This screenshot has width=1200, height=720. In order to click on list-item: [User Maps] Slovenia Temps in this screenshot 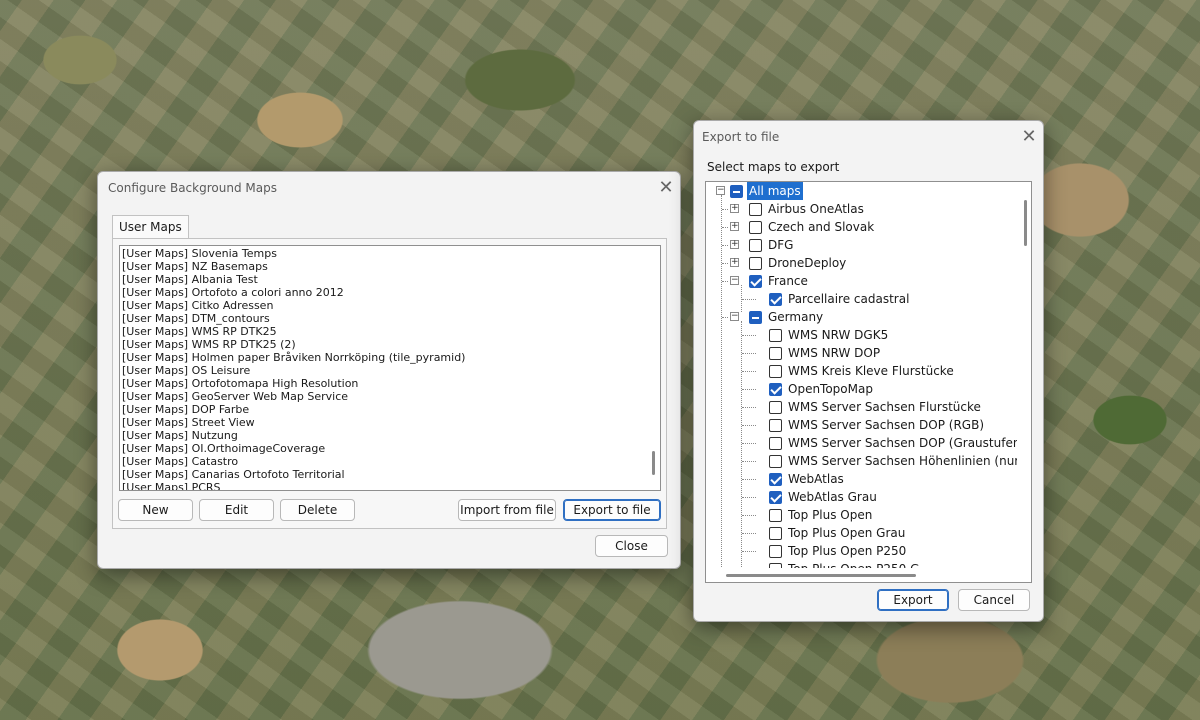, I will do `click(292, 253)`.